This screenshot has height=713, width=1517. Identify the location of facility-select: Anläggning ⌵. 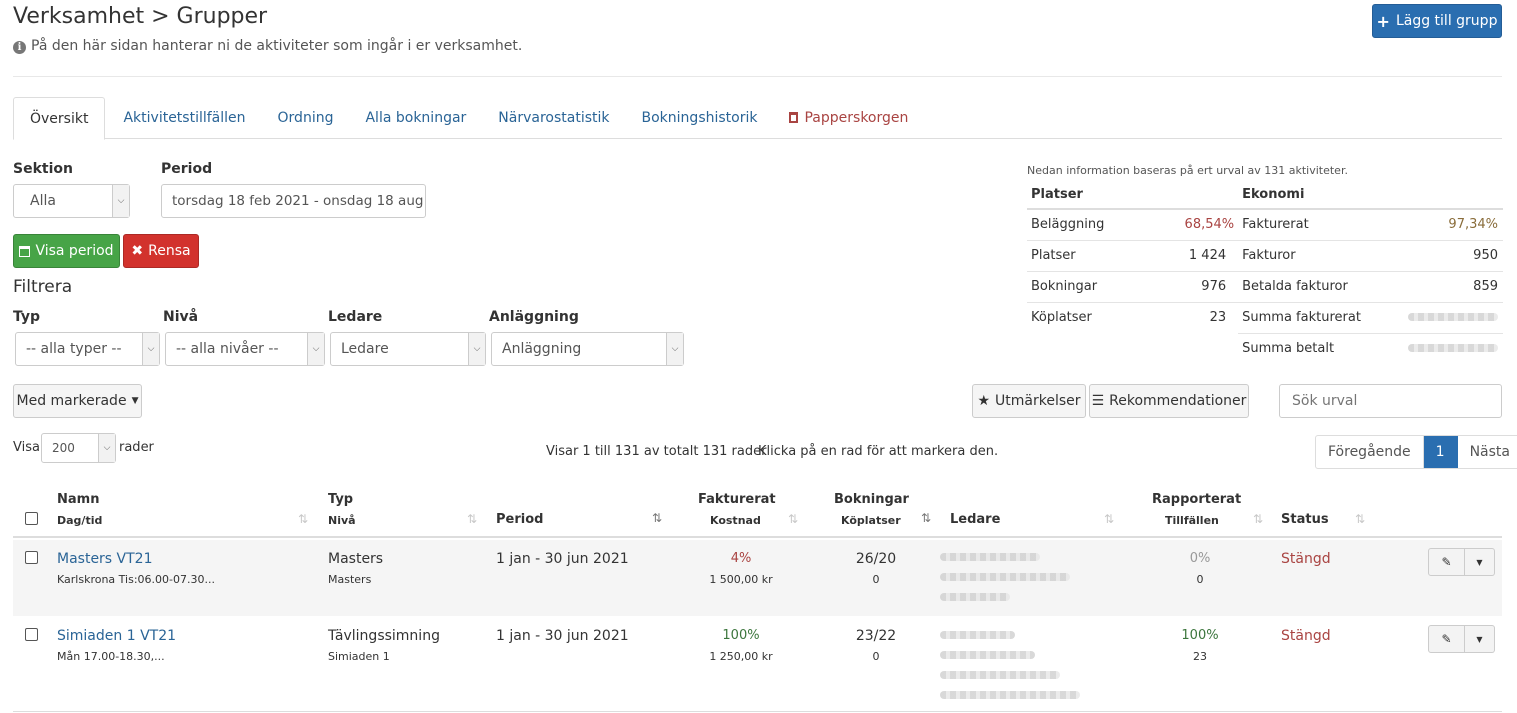
(587, 349).